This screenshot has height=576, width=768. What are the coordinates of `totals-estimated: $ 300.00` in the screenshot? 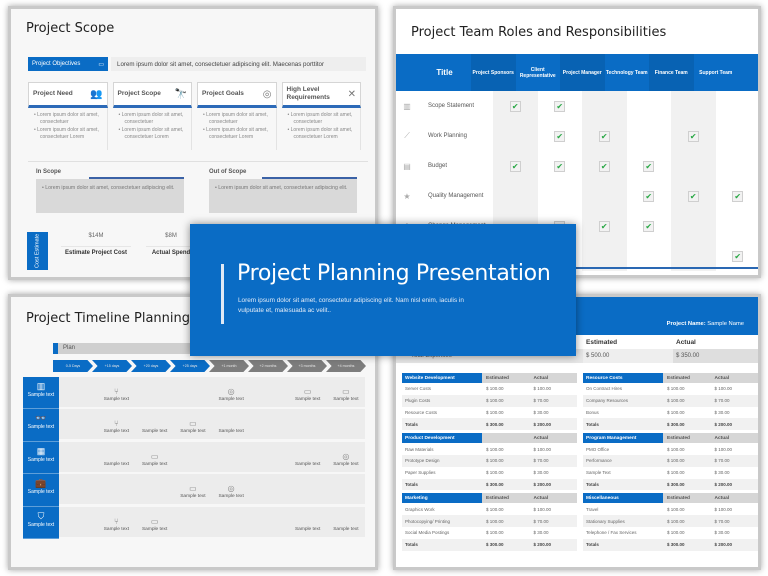 It's located at (676, 545).